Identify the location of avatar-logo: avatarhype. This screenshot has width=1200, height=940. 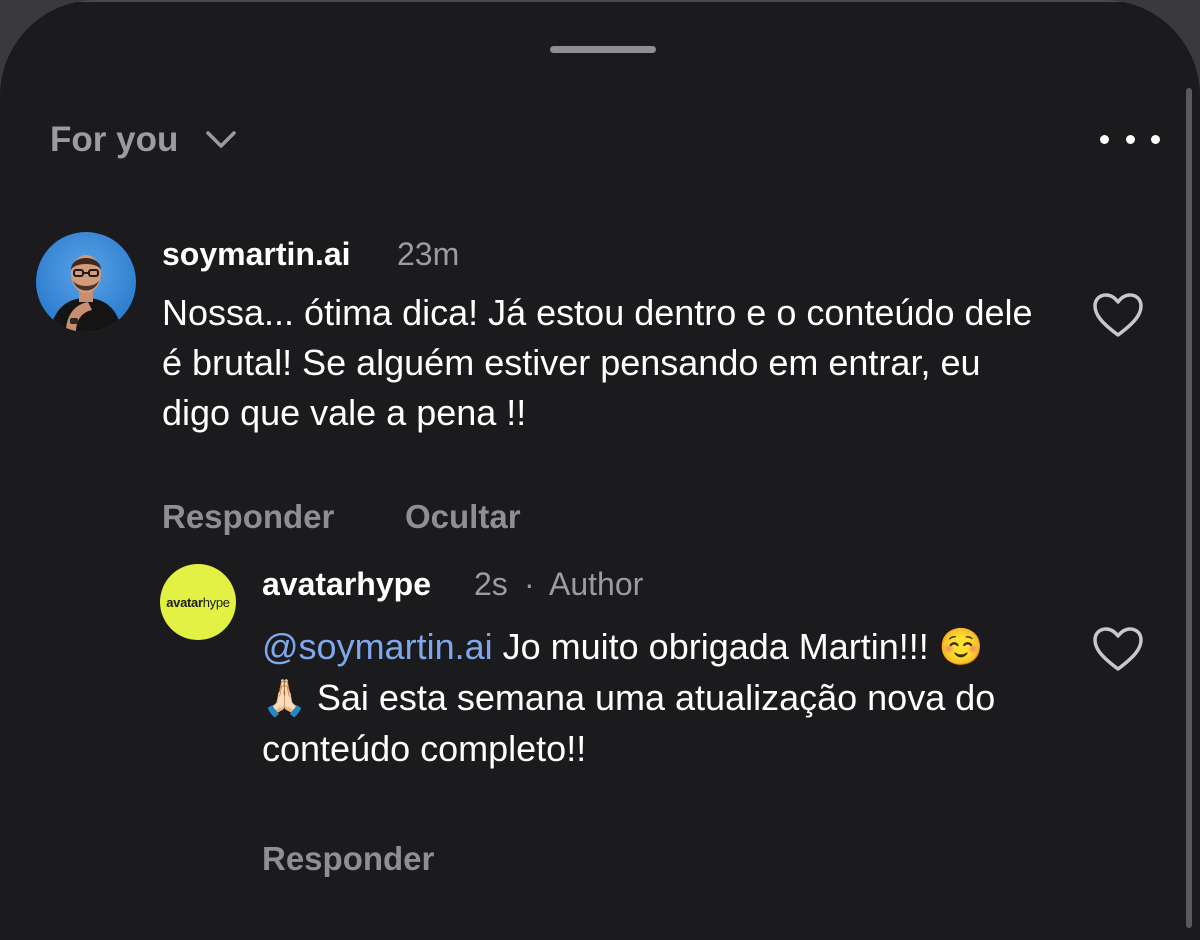
(198, 602).